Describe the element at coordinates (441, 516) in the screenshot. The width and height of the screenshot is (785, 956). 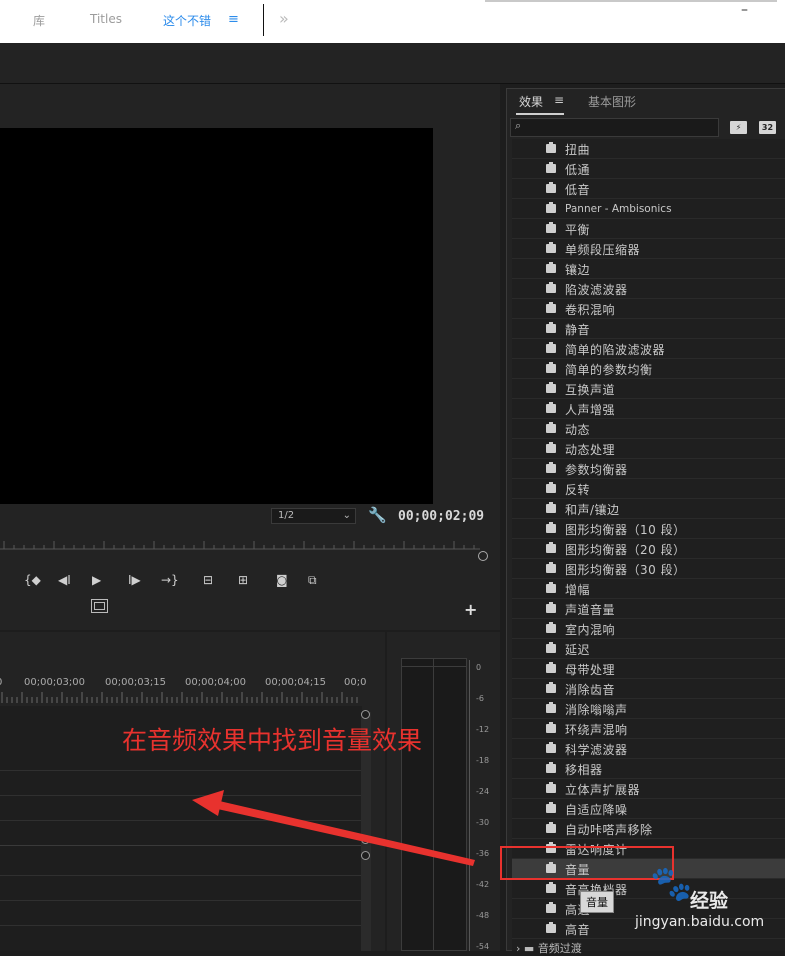
I see `playhead-timecode: 00;00;02;09` at that location.